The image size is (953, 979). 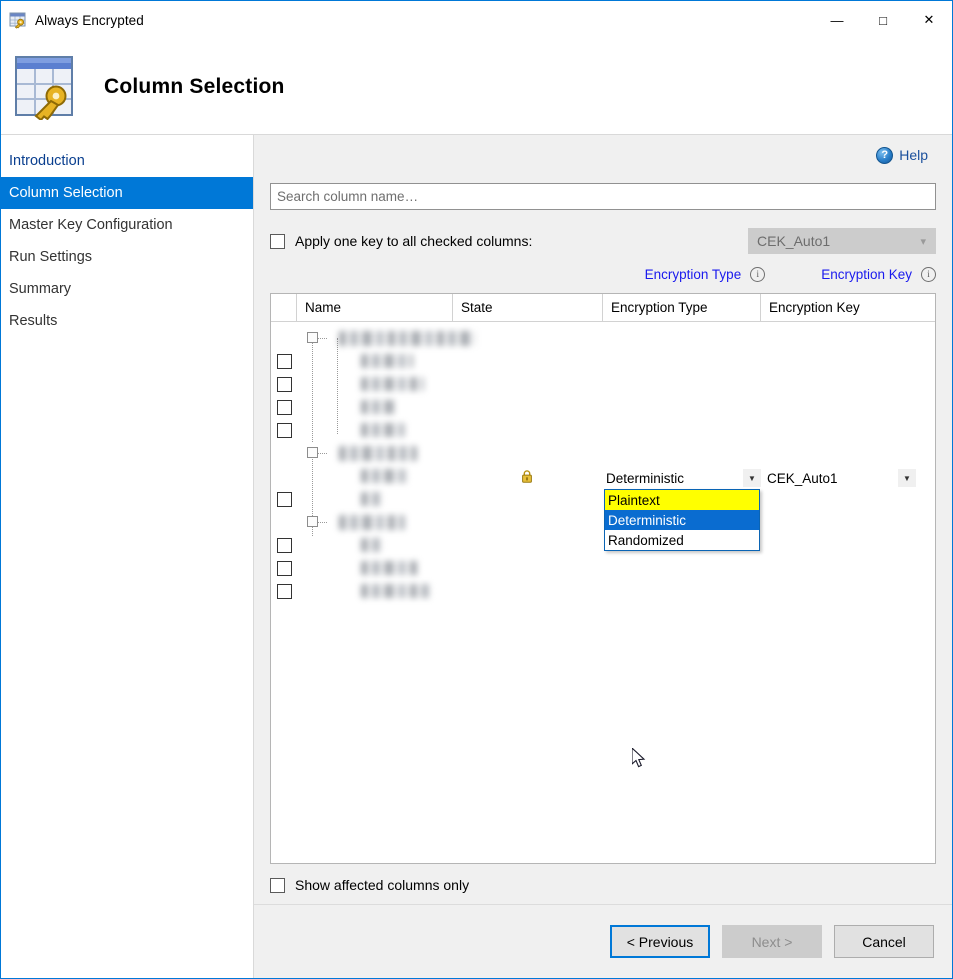 What do you see at coordinates (528, 307) in the screenshot?
I see `grid-header-state: State` at bounding box center [528, 307].